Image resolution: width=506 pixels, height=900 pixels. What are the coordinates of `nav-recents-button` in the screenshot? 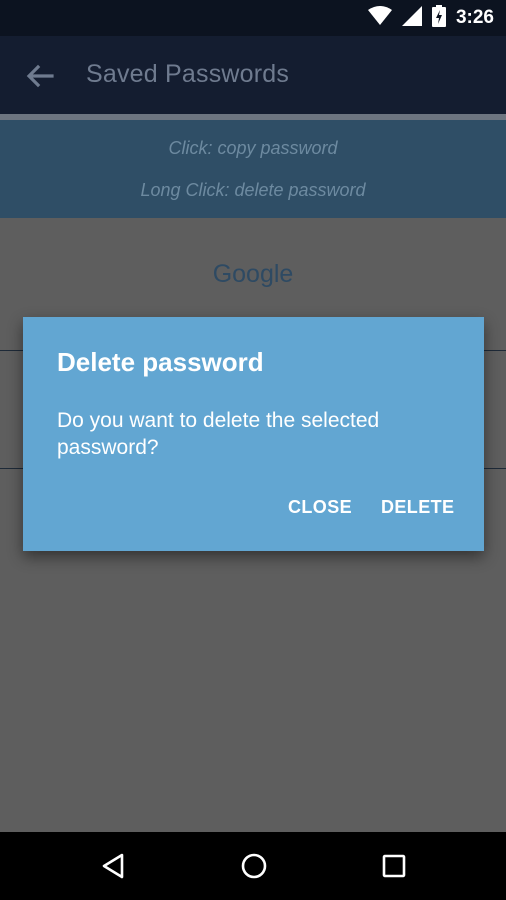 It's located at (394, 866).